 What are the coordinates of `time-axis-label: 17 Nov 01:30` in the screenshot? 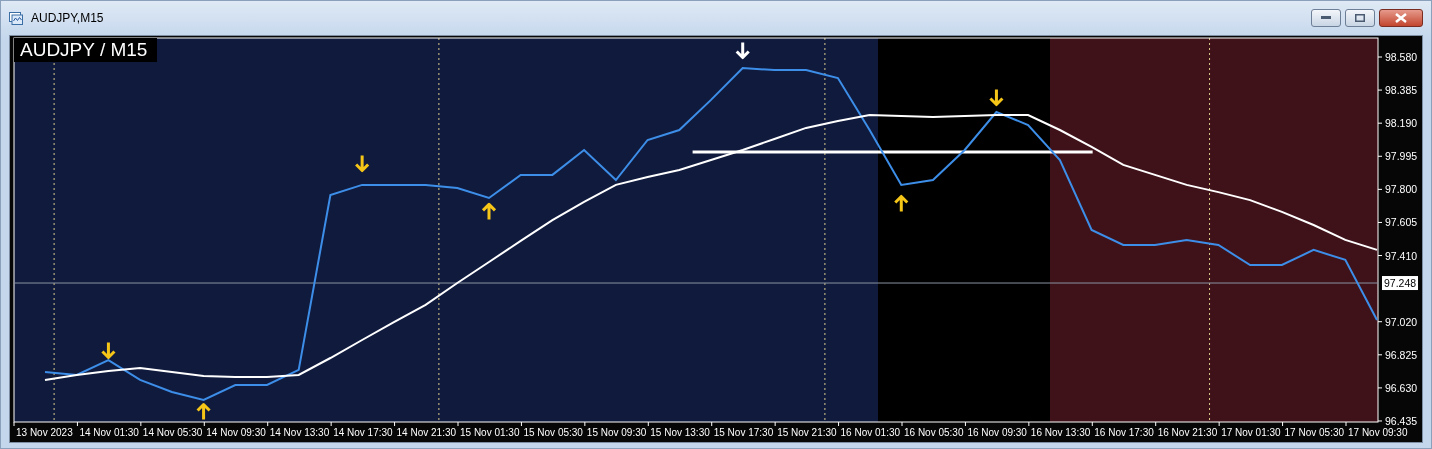 It's located at (1251, 432).